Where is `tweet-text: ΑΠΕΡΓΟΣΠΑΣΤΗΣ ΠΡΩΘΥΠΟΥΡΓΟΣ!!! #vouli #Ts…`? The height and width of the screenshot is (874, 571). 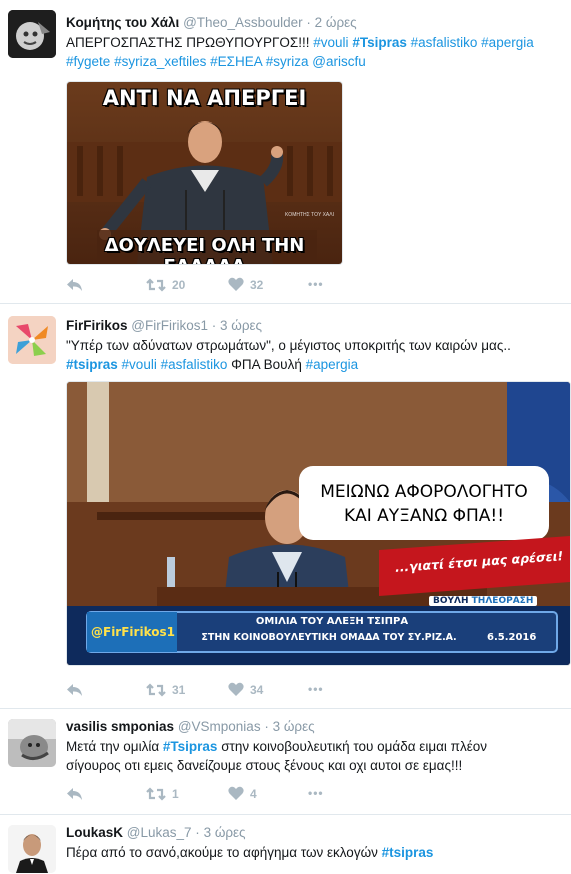
tweet-text: ΑΠΕΡΓΟΣΠΑΣΤΗΣ ΠΡΩΘΥΠΟΥΡΓΟΣ!!! #vouli #Ts… is located at coordinates (316, 52).